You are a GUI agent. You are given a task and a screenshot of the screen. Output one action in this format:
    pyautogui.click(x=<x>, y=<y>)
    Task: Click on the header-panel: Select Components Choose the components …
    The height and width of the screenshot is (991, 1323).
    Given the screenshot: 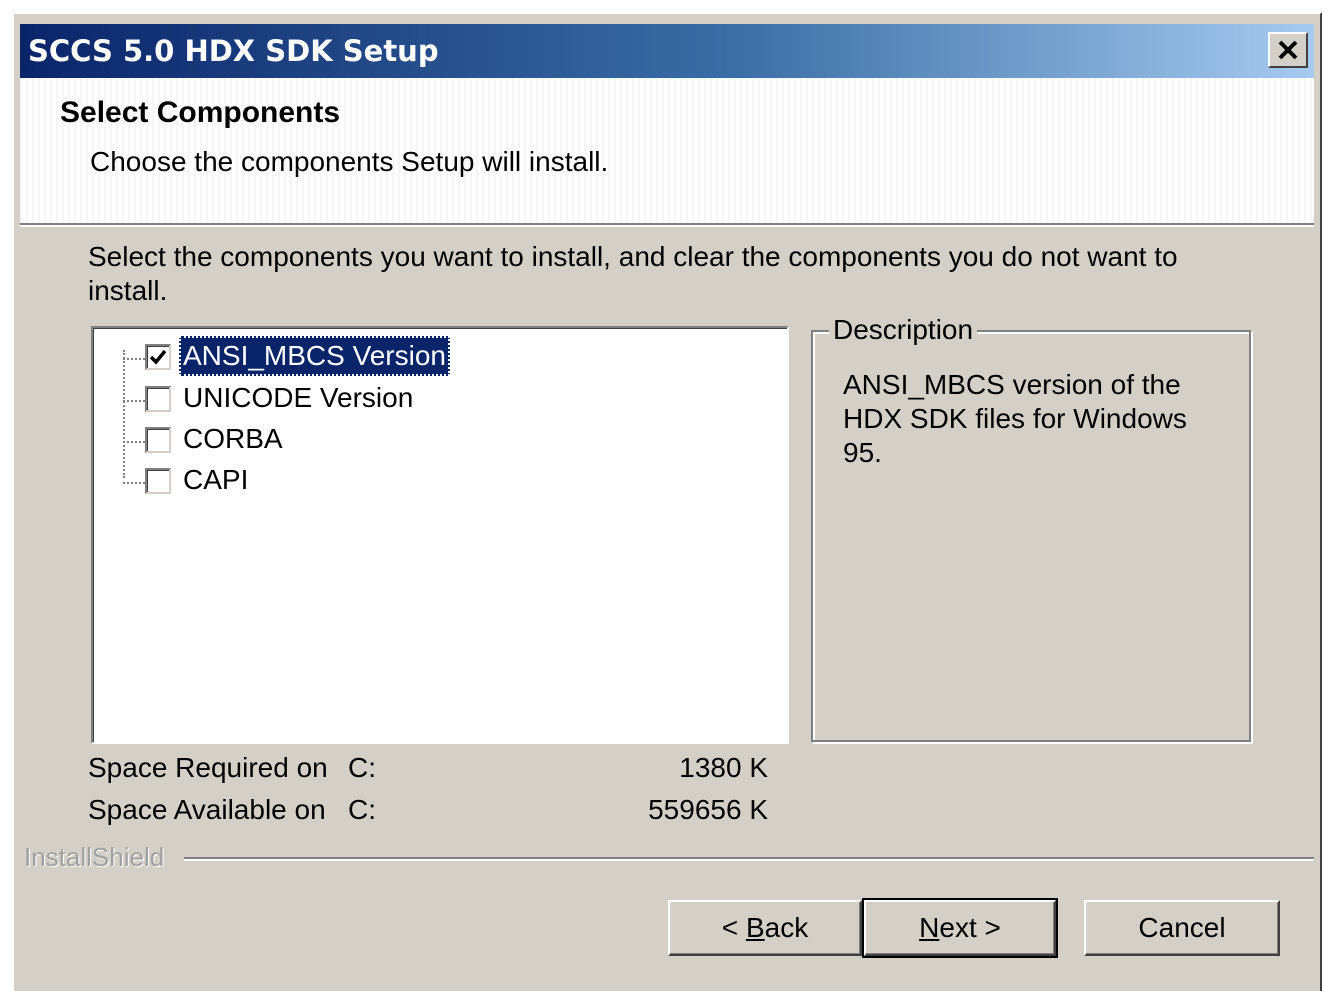 What is the action you would take?
    pyautogui.click(x=667, y=150)
    